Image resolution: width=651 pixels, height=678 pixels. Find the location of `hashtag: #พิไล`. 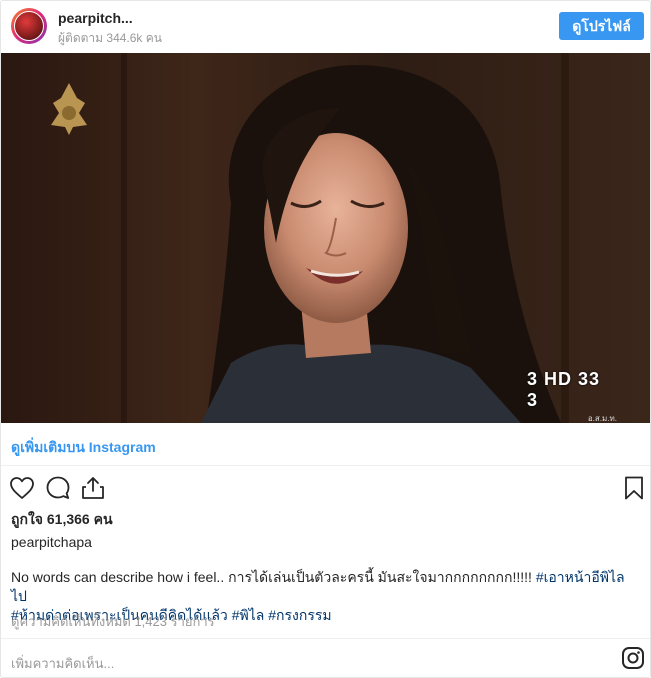

hashtag: #พิไล is located at coordinates (248, 615).